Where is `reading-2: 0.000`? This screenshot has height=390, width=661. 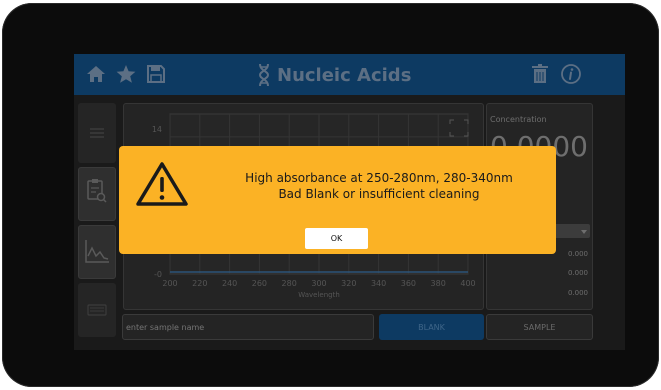 reading-2: 0.000 is located at coordinates (577, 273).